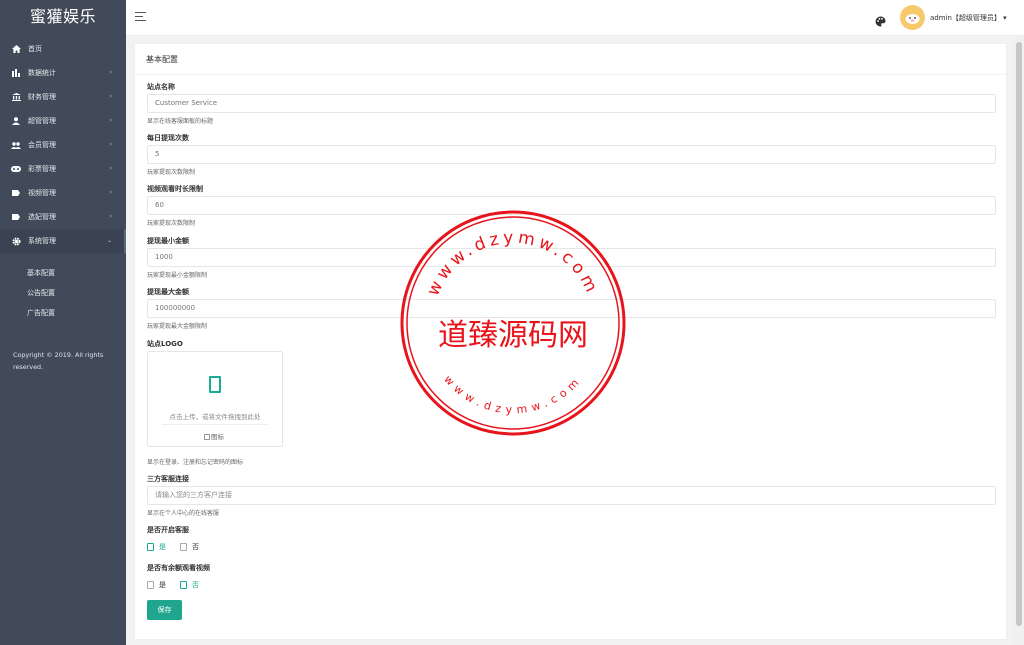 This screenshot has height=645, width=1024. Describe the element at coordinates (16, 193) in the screenshot. I see `video-tag-icon` at that location.